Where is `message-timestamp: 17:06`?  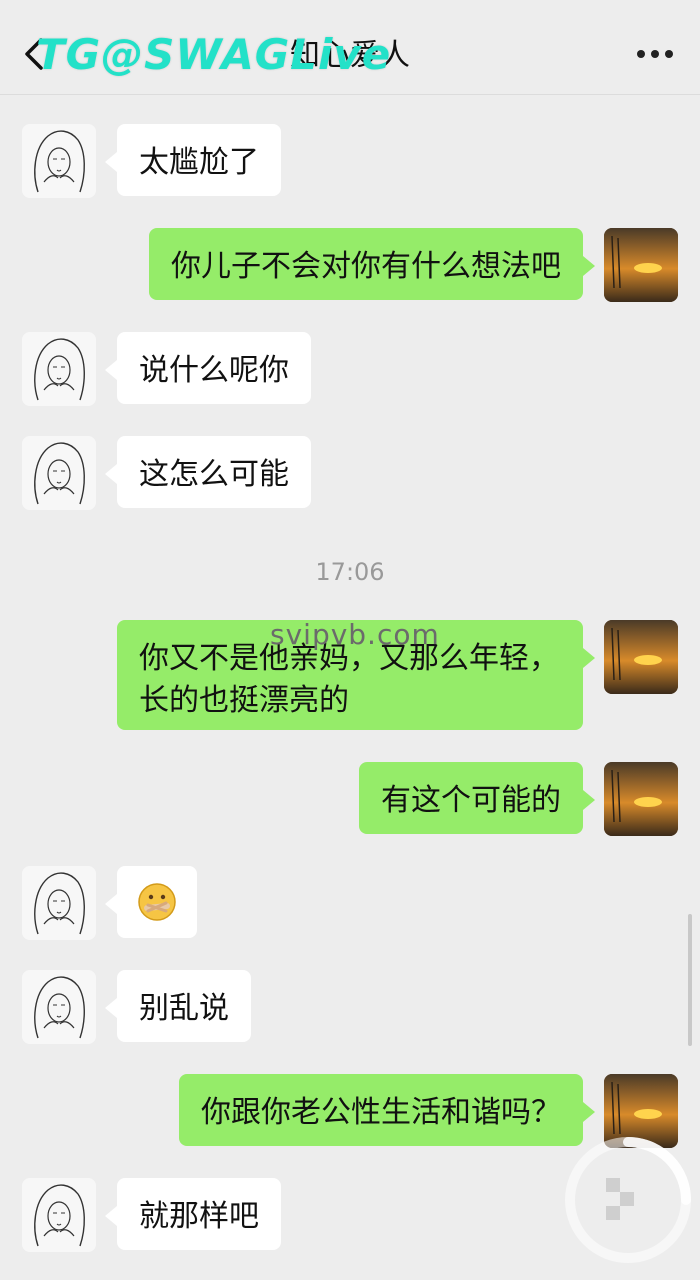 message-timestamp: 17:06 is located at coordinates (350, 572).